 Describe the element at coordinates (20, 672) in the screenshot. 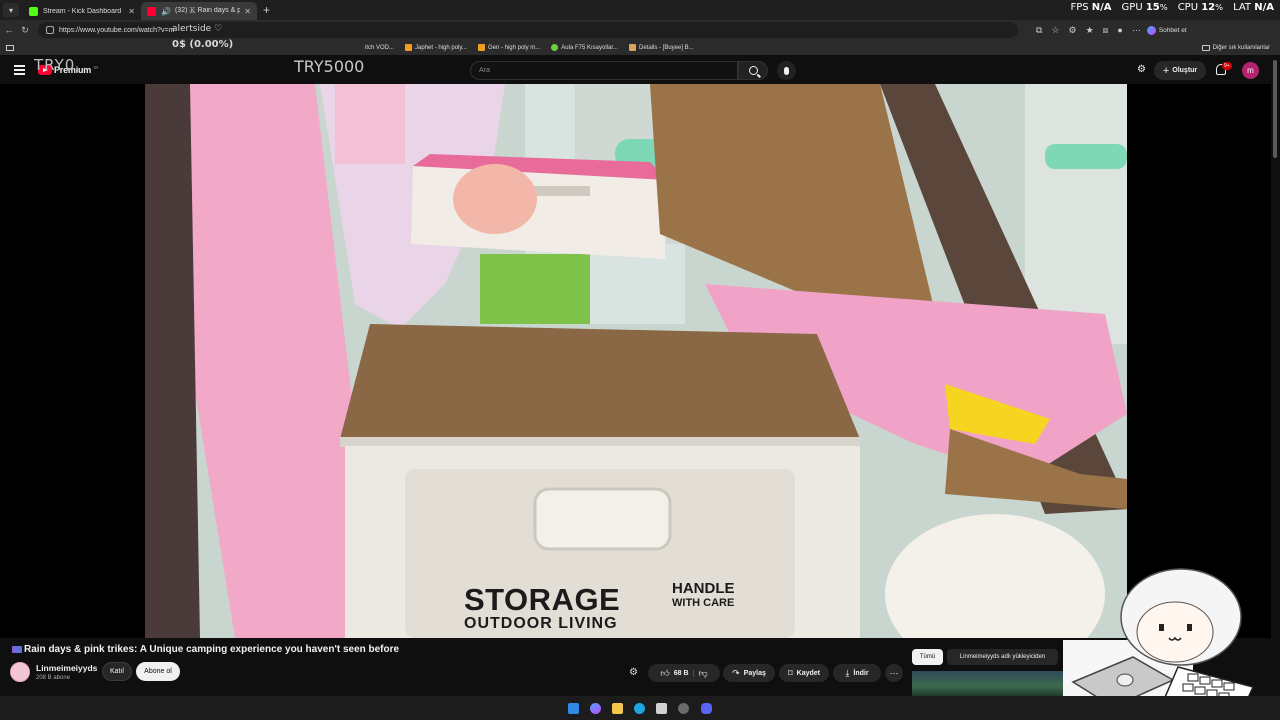

I see `channel-avatar` at that location.